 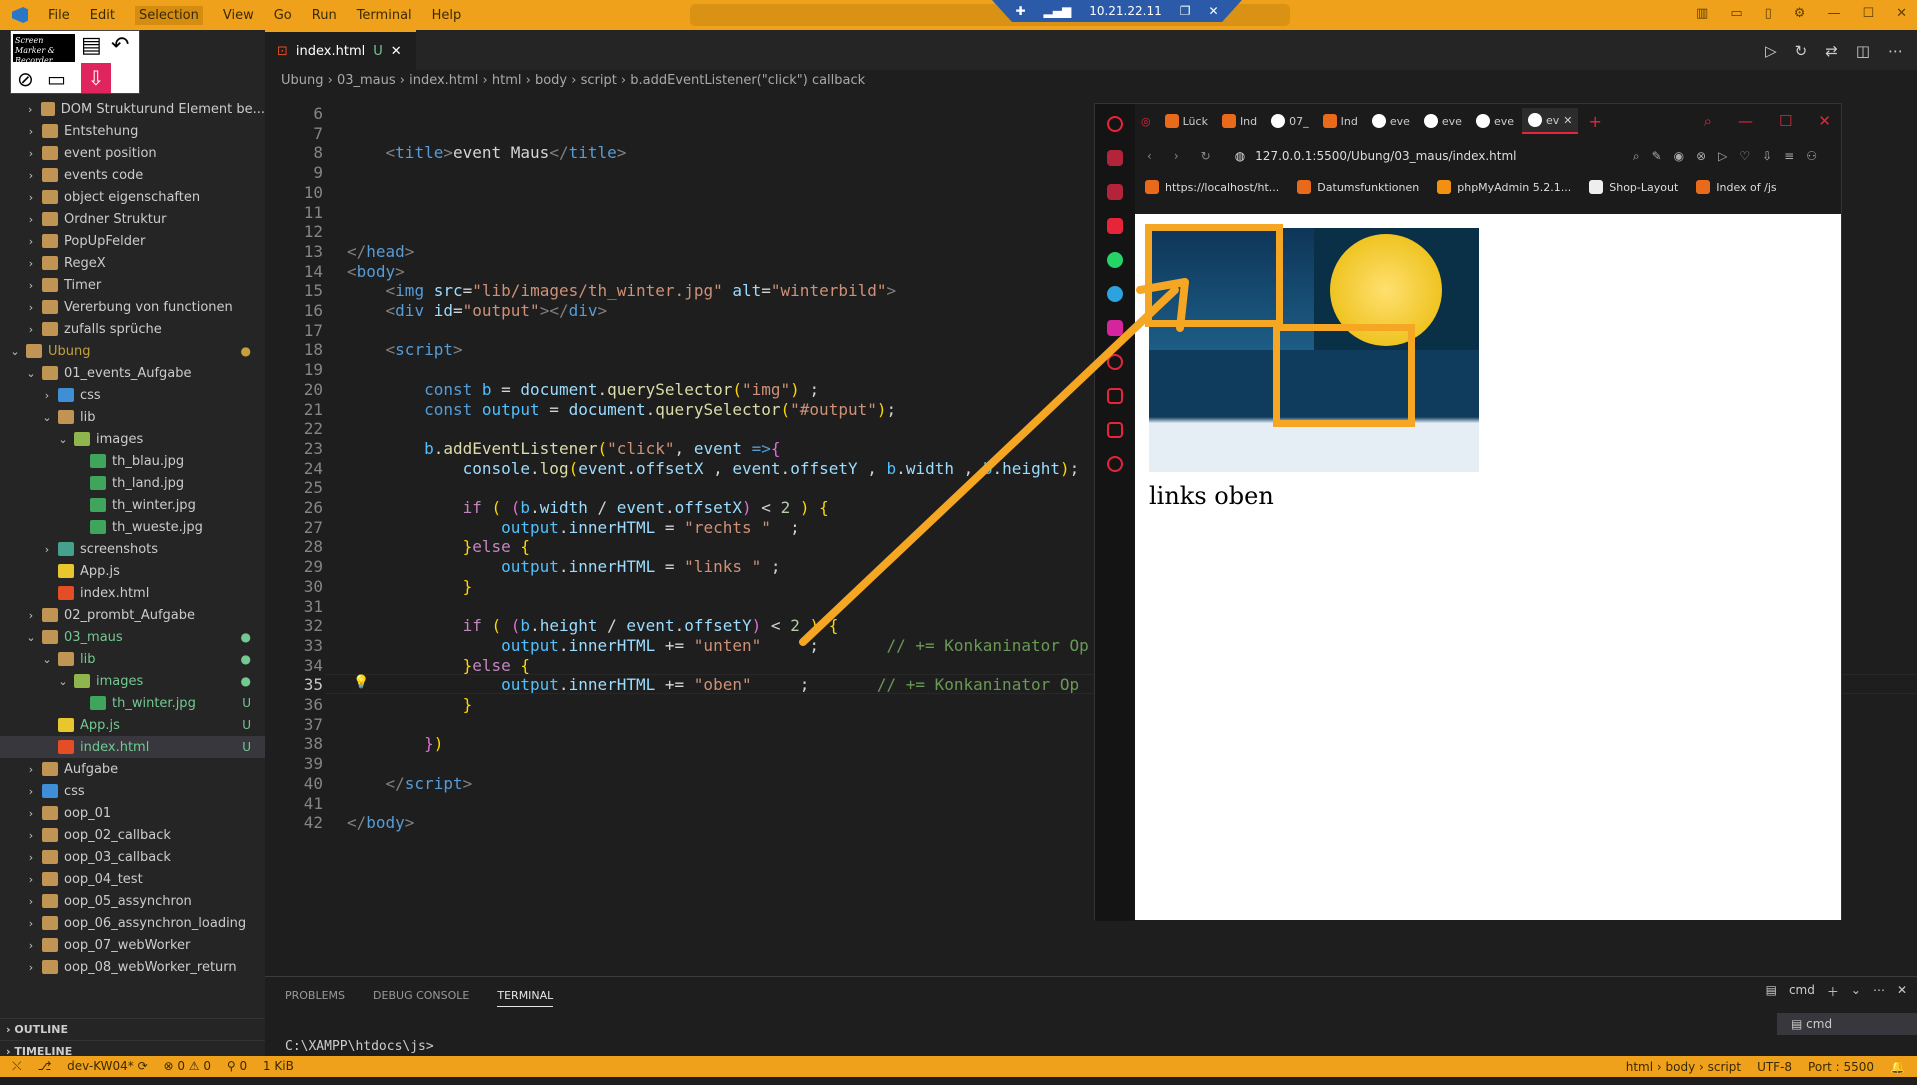 I want to click on tree-item: th_blau.jpg, so click(x=132, y=461).